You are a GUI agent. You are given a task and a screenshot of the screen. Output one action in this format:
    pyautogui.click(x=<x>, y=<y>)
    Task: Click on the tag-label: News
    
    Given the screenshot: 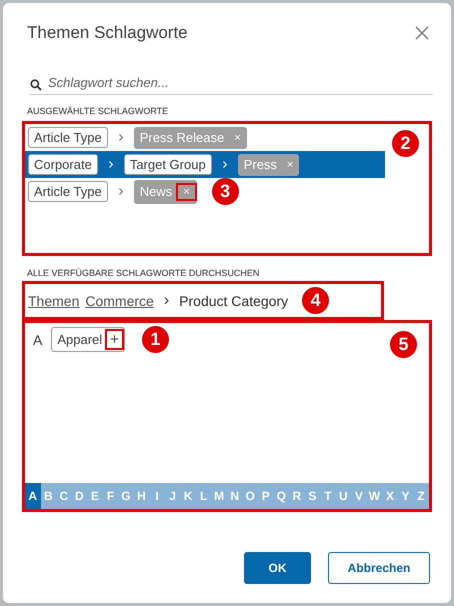 What is the action you would take?
    pyautogui.click(x=156, y=191)
    